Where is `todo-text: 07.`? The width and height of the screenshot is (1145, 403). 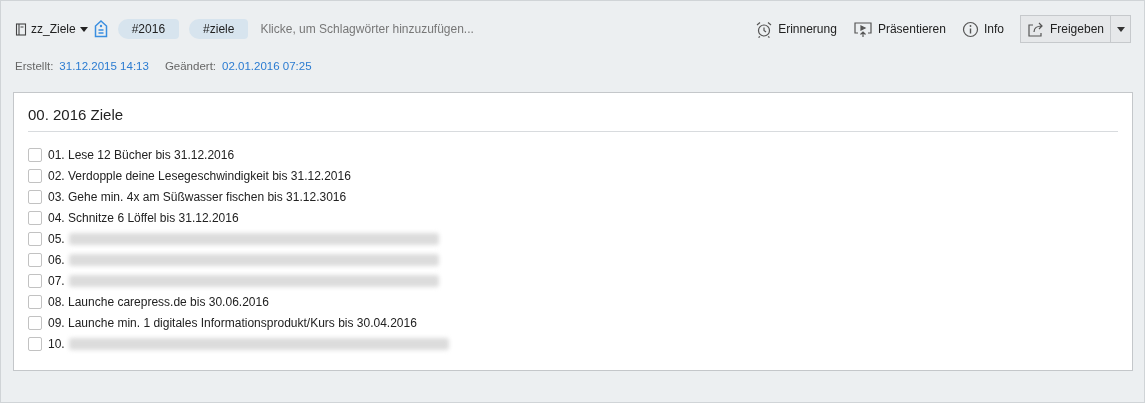
todo-text: 07. is located at coordinates (56, 280).